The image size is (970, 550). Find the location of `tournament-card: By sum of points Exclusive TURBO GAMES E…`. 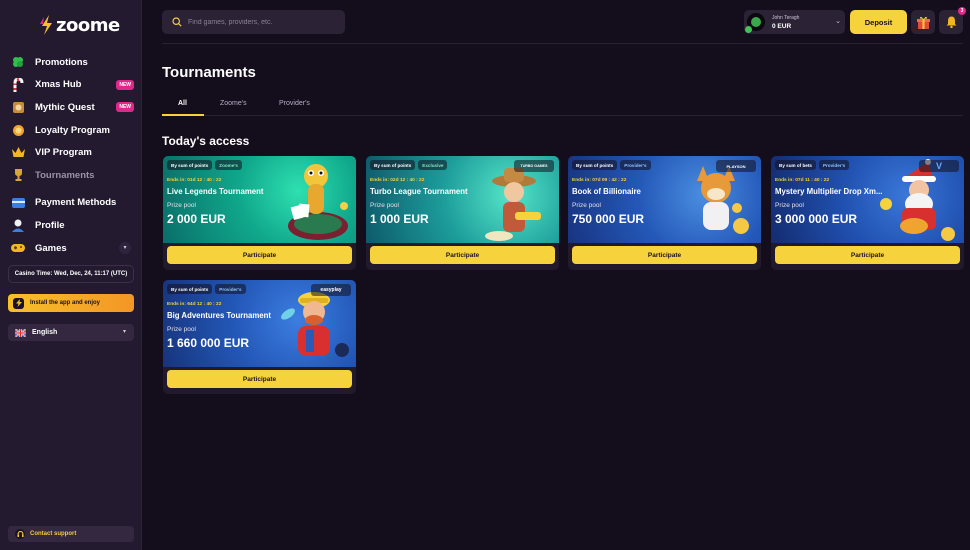

tournament-card: By sum of points Exclusive TURBO GAMES E… is located at coordinates (462, 213).